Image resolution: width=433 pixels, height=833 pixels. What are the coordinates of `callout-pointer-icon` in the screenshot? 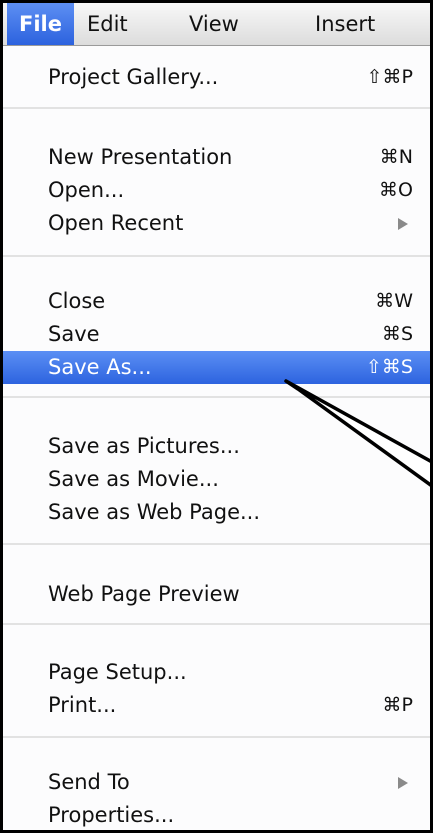 It's located at (357, 433).